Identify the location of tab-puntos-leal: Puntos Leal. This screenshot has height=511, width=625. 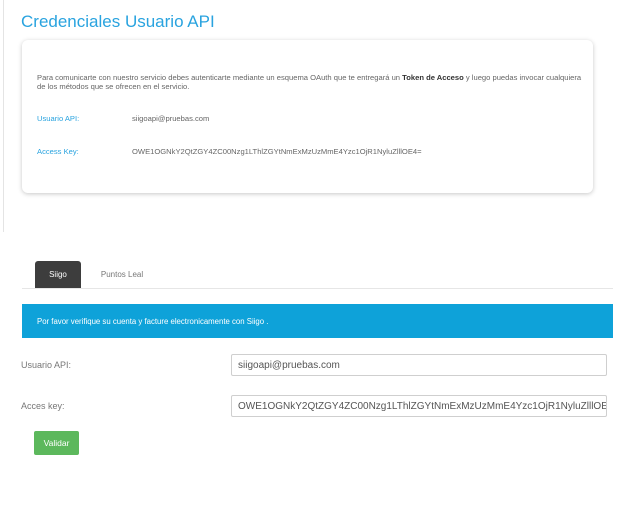
(122, 274).